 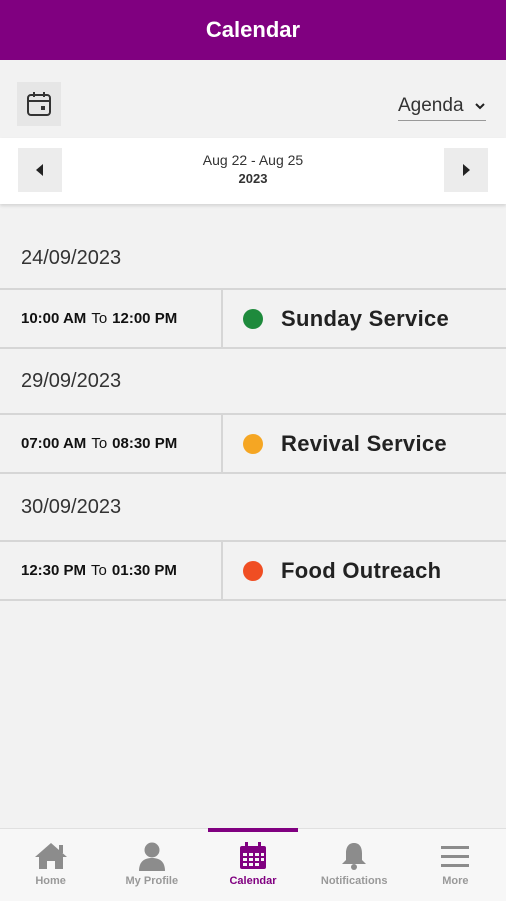 I want to click on date-range-navigator: Aug 22 - Aug 25 2023, so click(x=253, y=171).